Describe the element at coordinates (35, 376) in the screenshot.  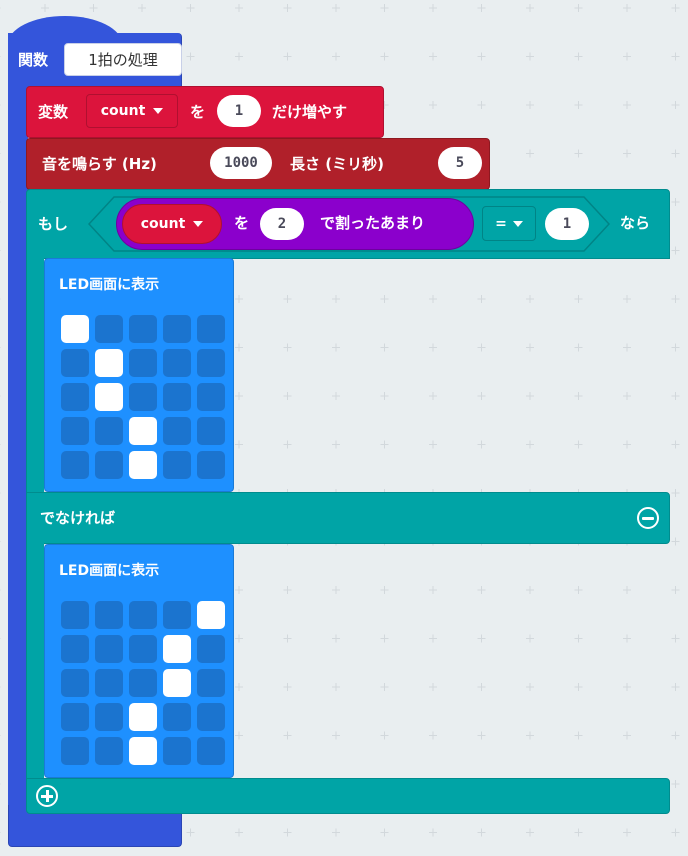
I see `if-block-spine` at that location.